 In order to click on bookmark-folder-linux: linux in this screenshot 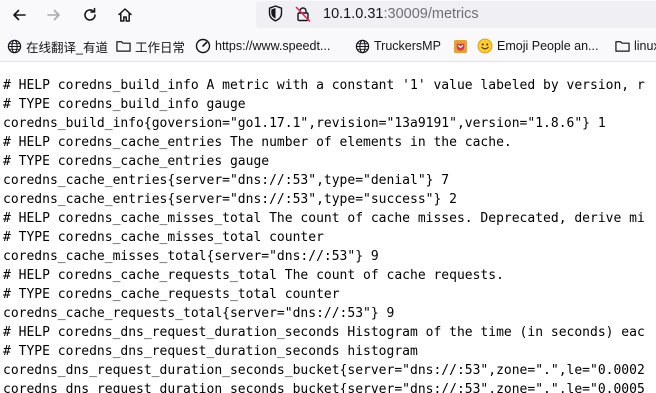, I will do `click(635, 46)`.